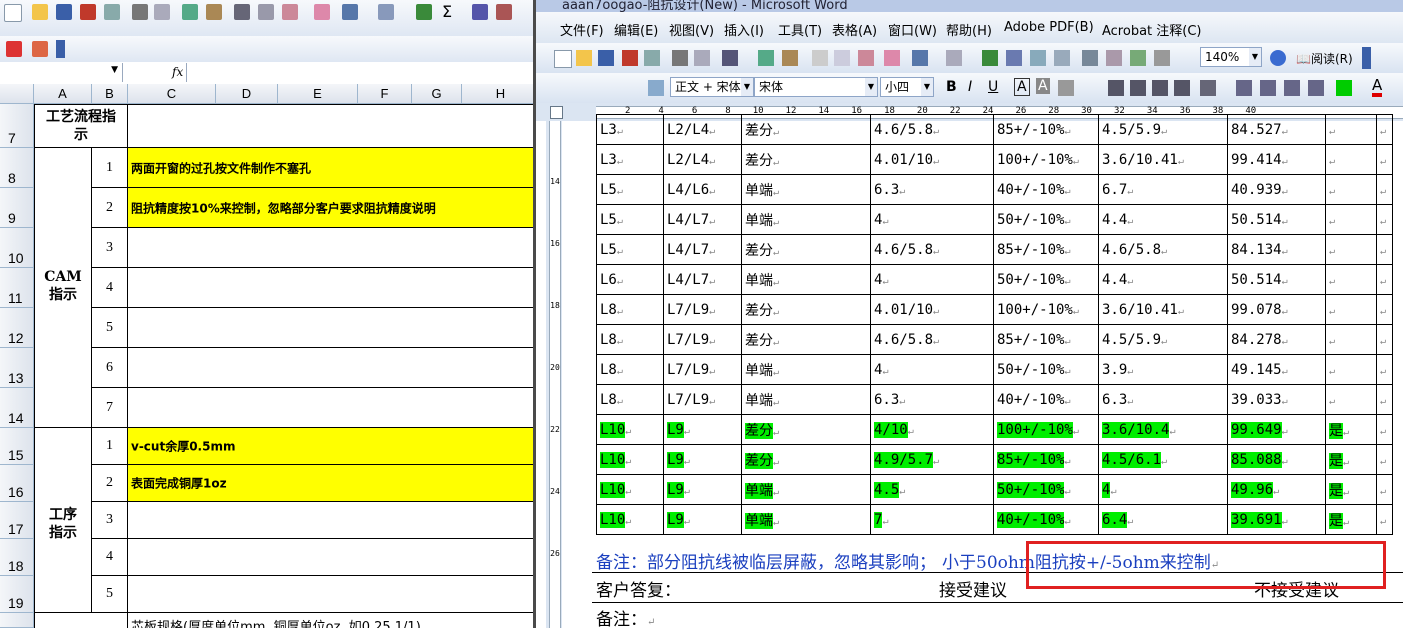  I want to click on cam-text-cell: 阻抗精度按10%来控制，忽略部分客户要求阻抗精度说明, so click(334, 208).